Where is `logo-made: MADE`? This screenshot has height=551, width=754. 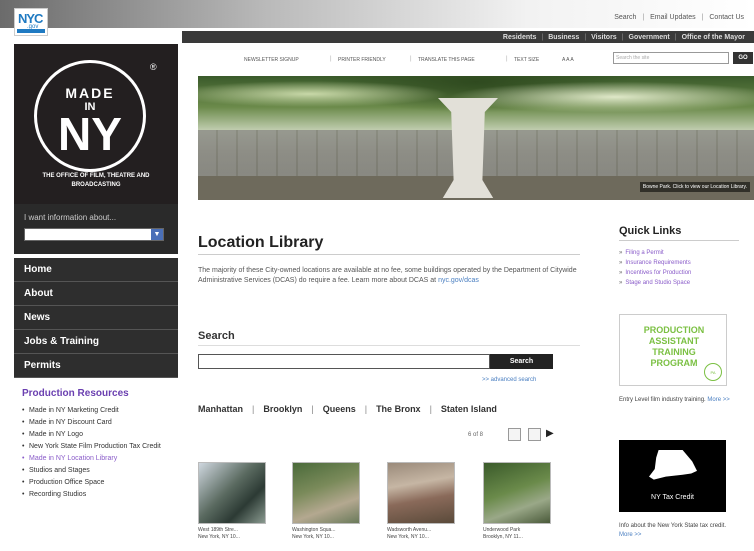 logo-made: MADE is located at coordinates (90, 93).